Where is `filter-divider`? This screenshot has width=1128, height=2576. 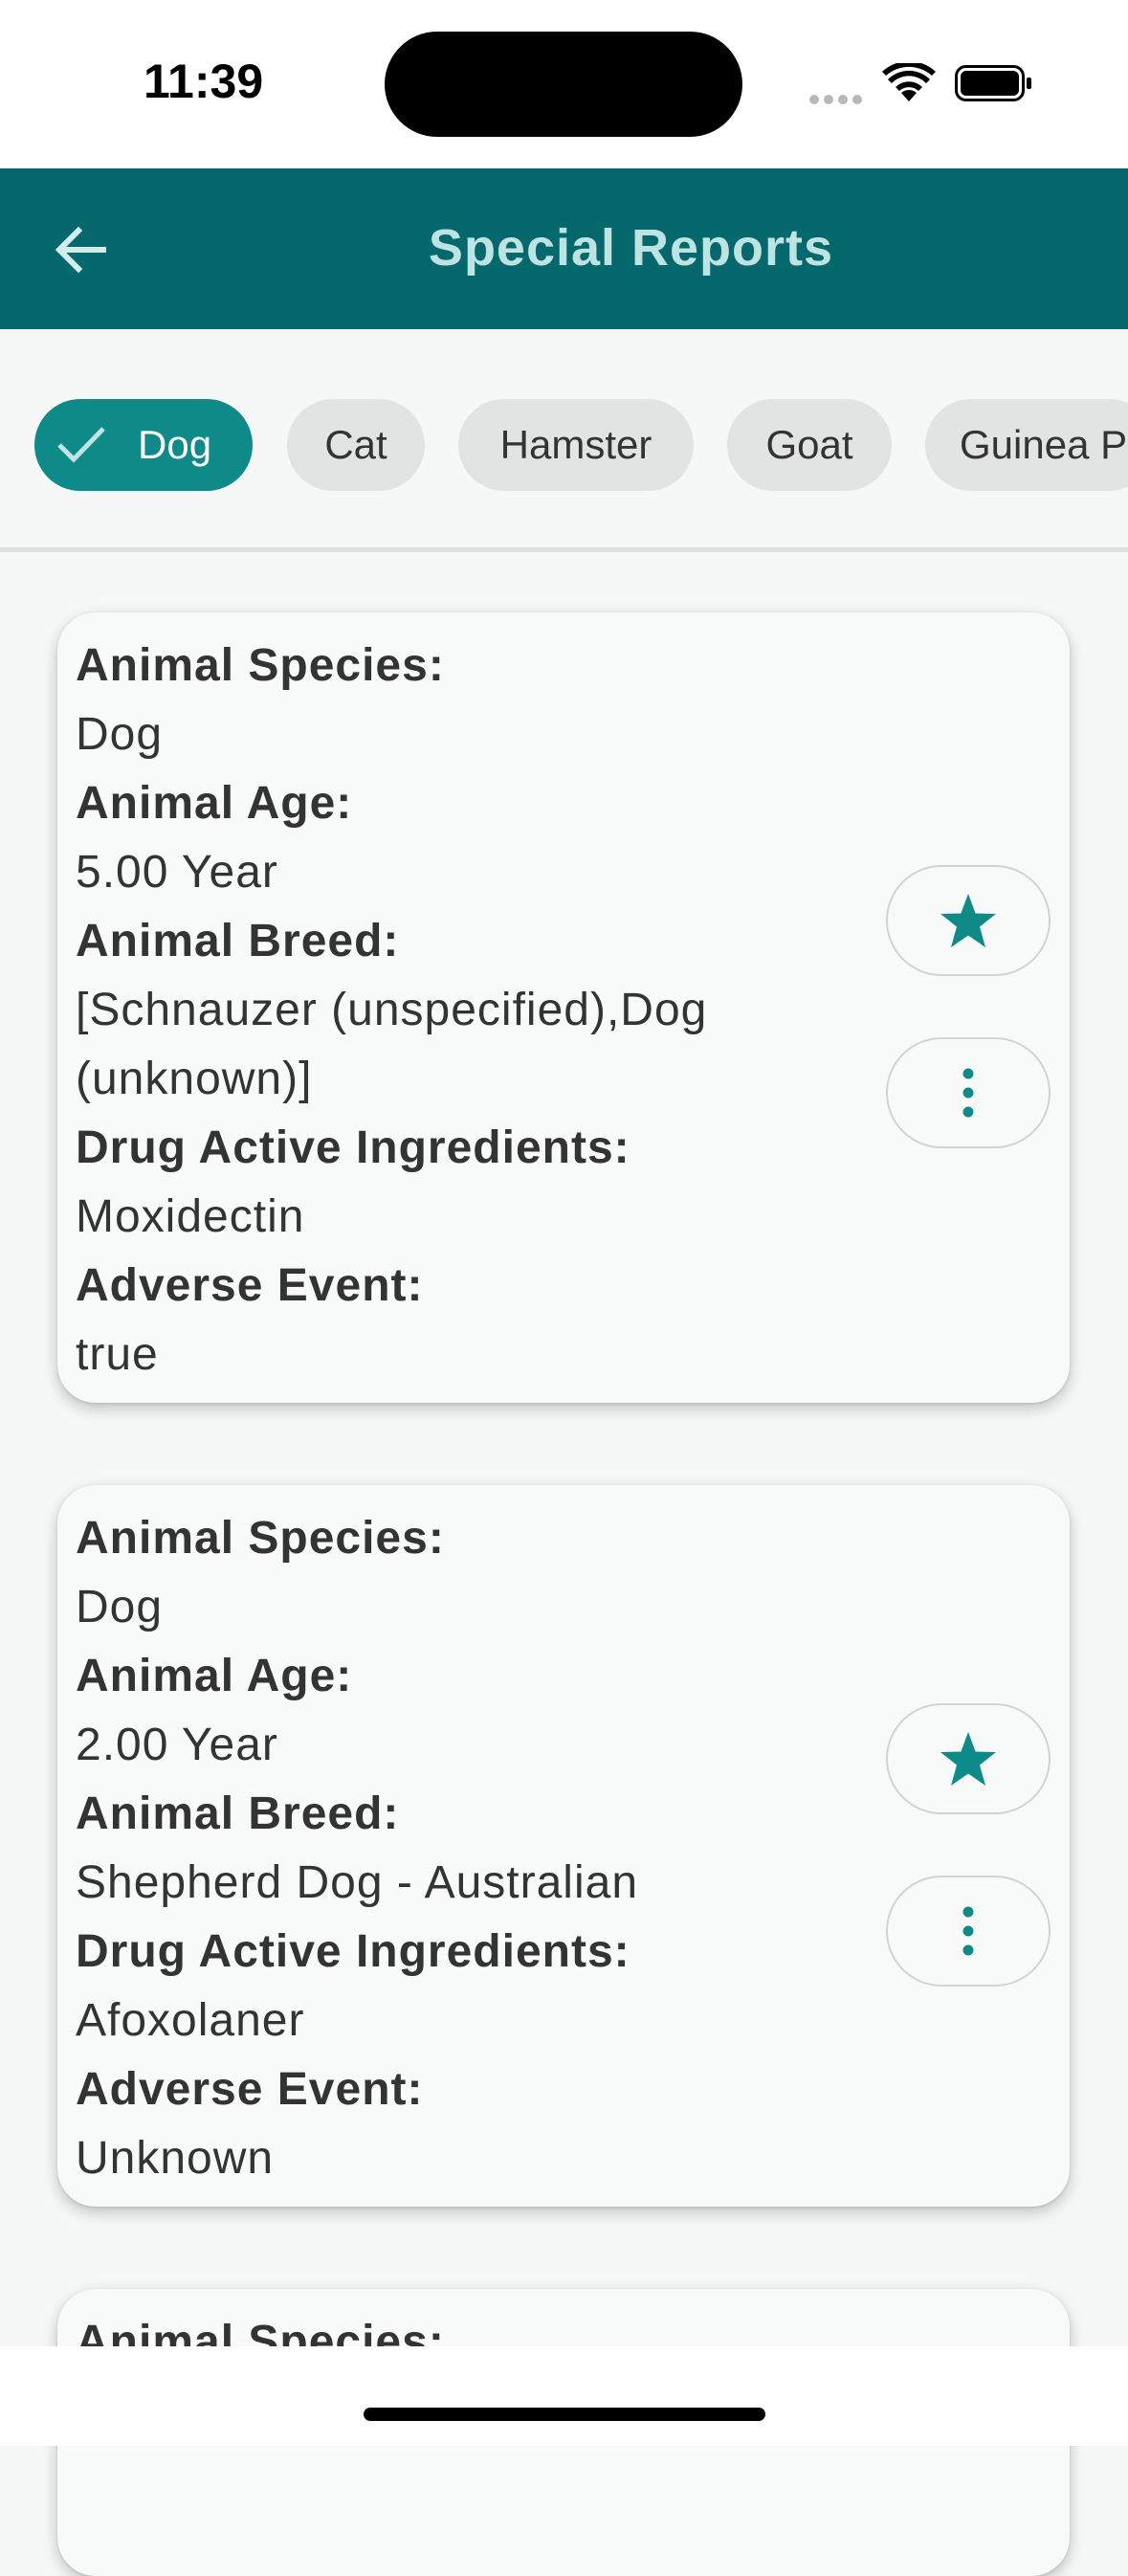 filter-divider is located at coordinates (564, 549).